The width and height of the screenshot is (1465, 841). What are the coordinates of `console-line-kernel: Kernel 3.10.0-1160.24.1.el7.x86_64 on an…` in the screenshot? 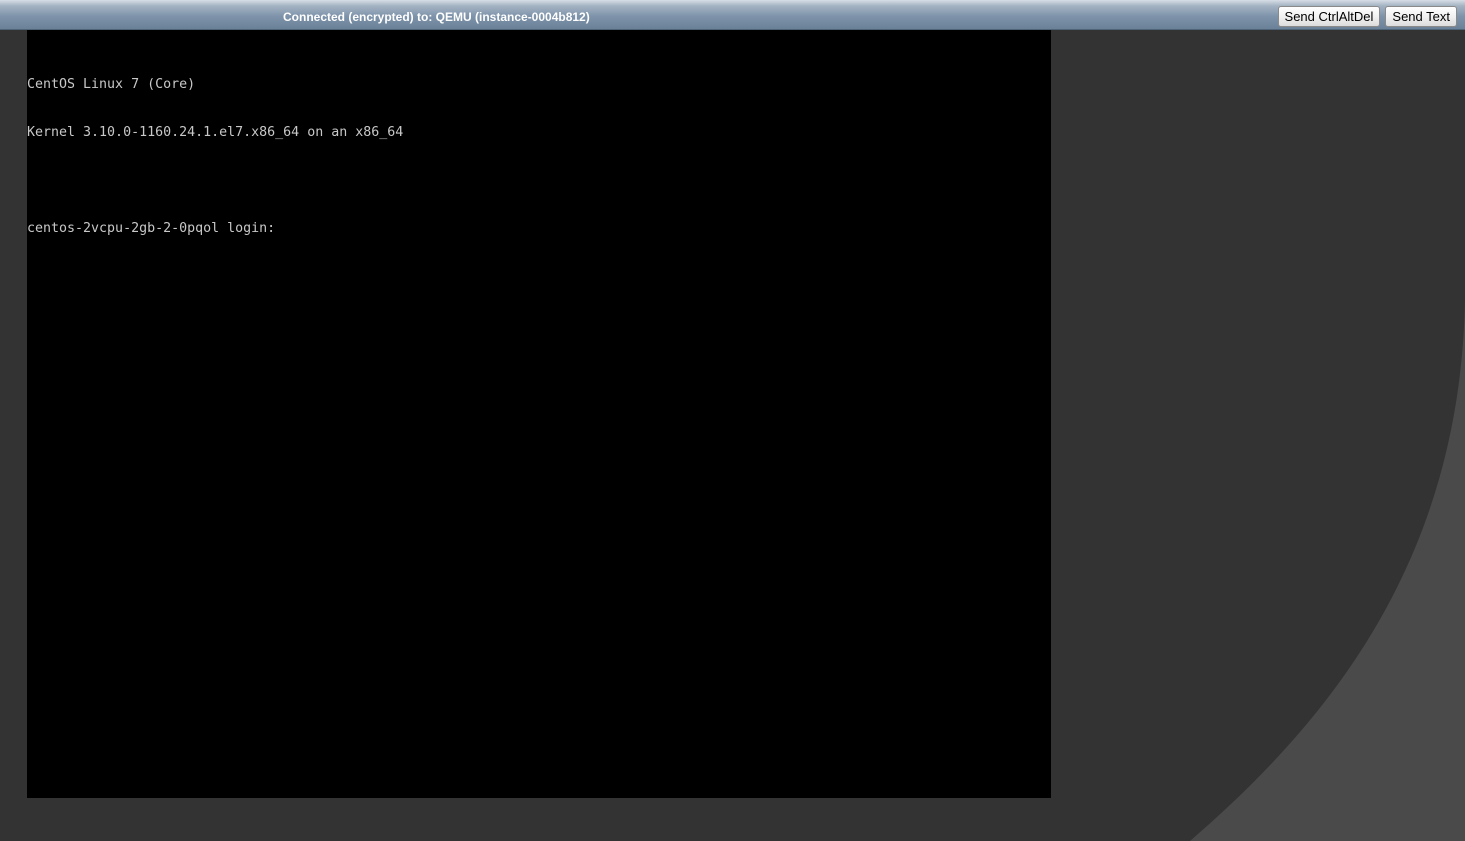 It's located at (215, 132).